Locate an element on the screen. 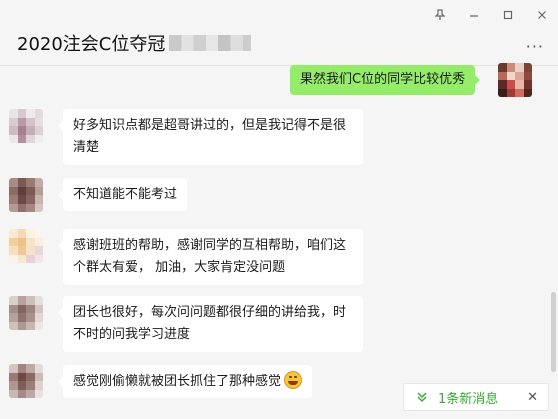  message-text: 感觉刚偷懒就被团长抓住了那种感觉 is located at coordinates (177, 381).